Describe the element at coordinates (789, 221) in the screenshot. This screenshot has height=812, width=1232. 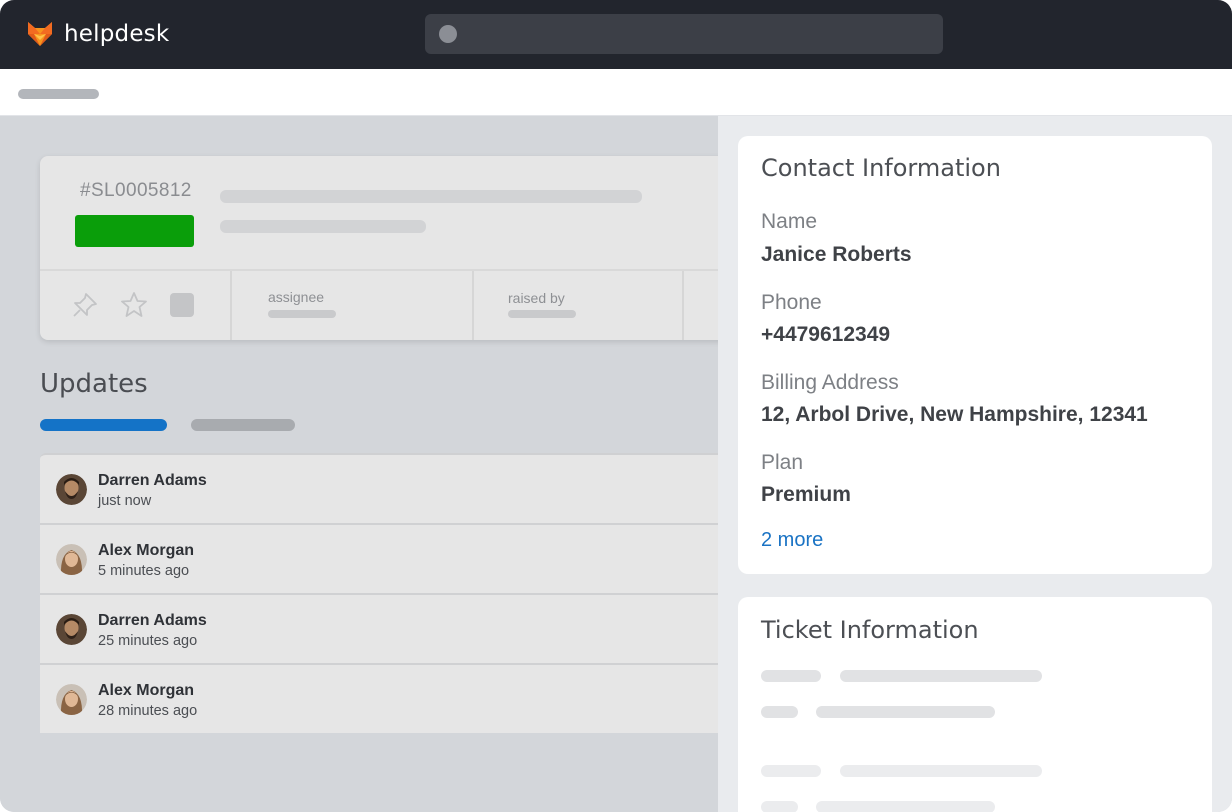
I see `name-label: Name` at that location.